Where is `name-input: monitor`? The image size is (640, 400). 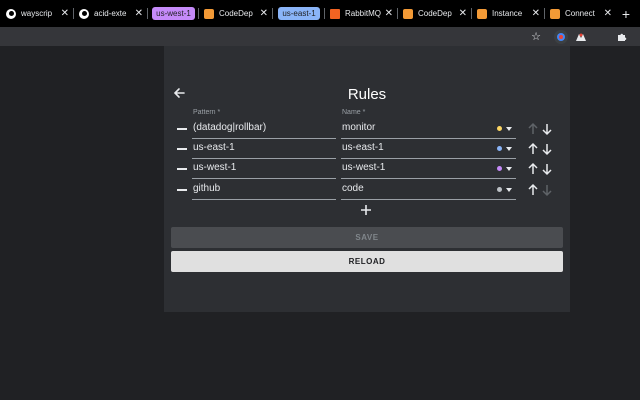
name-input: monitor is located at coordinates (428, 129).